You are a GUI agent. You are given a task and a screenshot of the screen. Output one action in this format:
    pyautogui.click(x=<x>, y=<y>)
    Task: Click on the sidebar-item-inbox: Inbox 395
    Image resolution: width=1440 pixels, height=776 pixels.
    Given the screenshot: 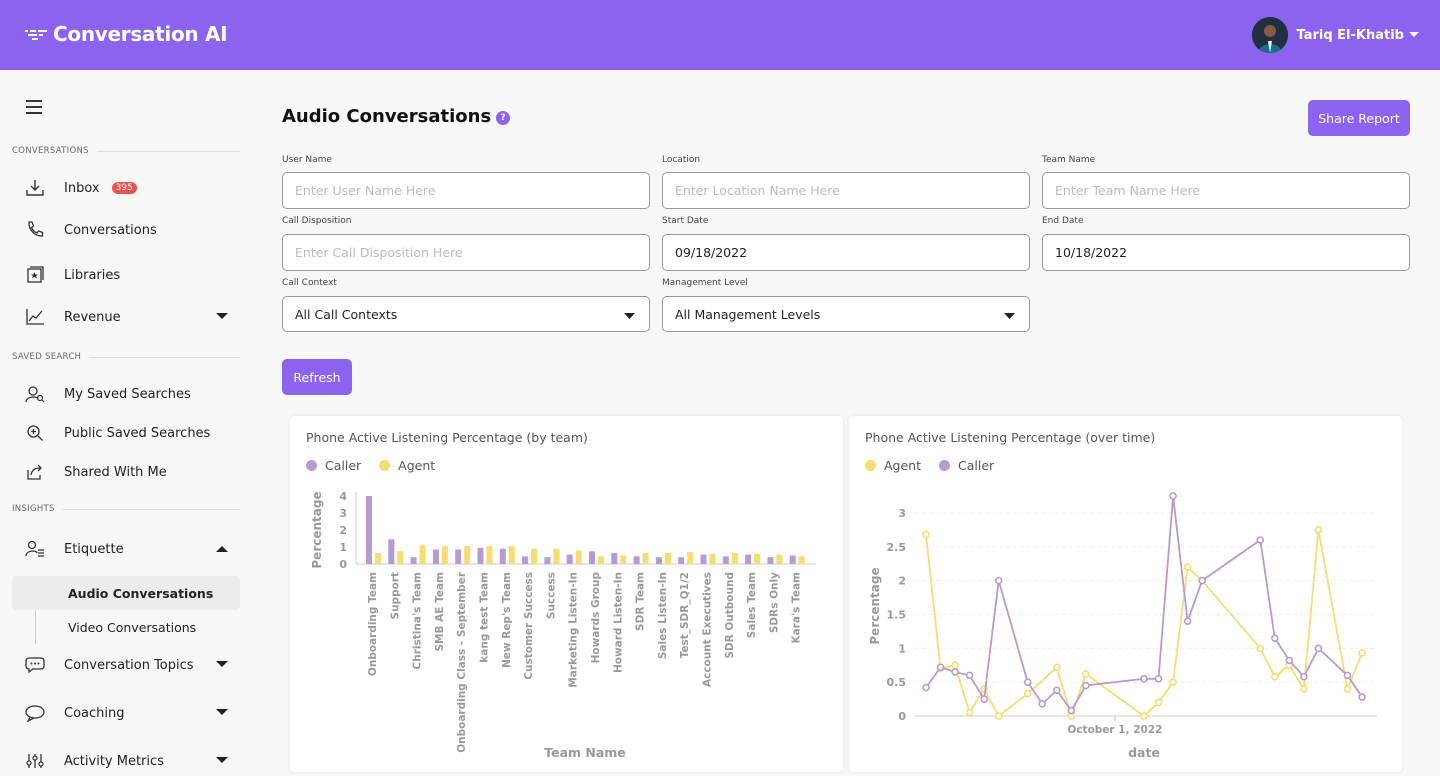 What is the action you would take?
    pyautogui.click(x=130, y=188)
    